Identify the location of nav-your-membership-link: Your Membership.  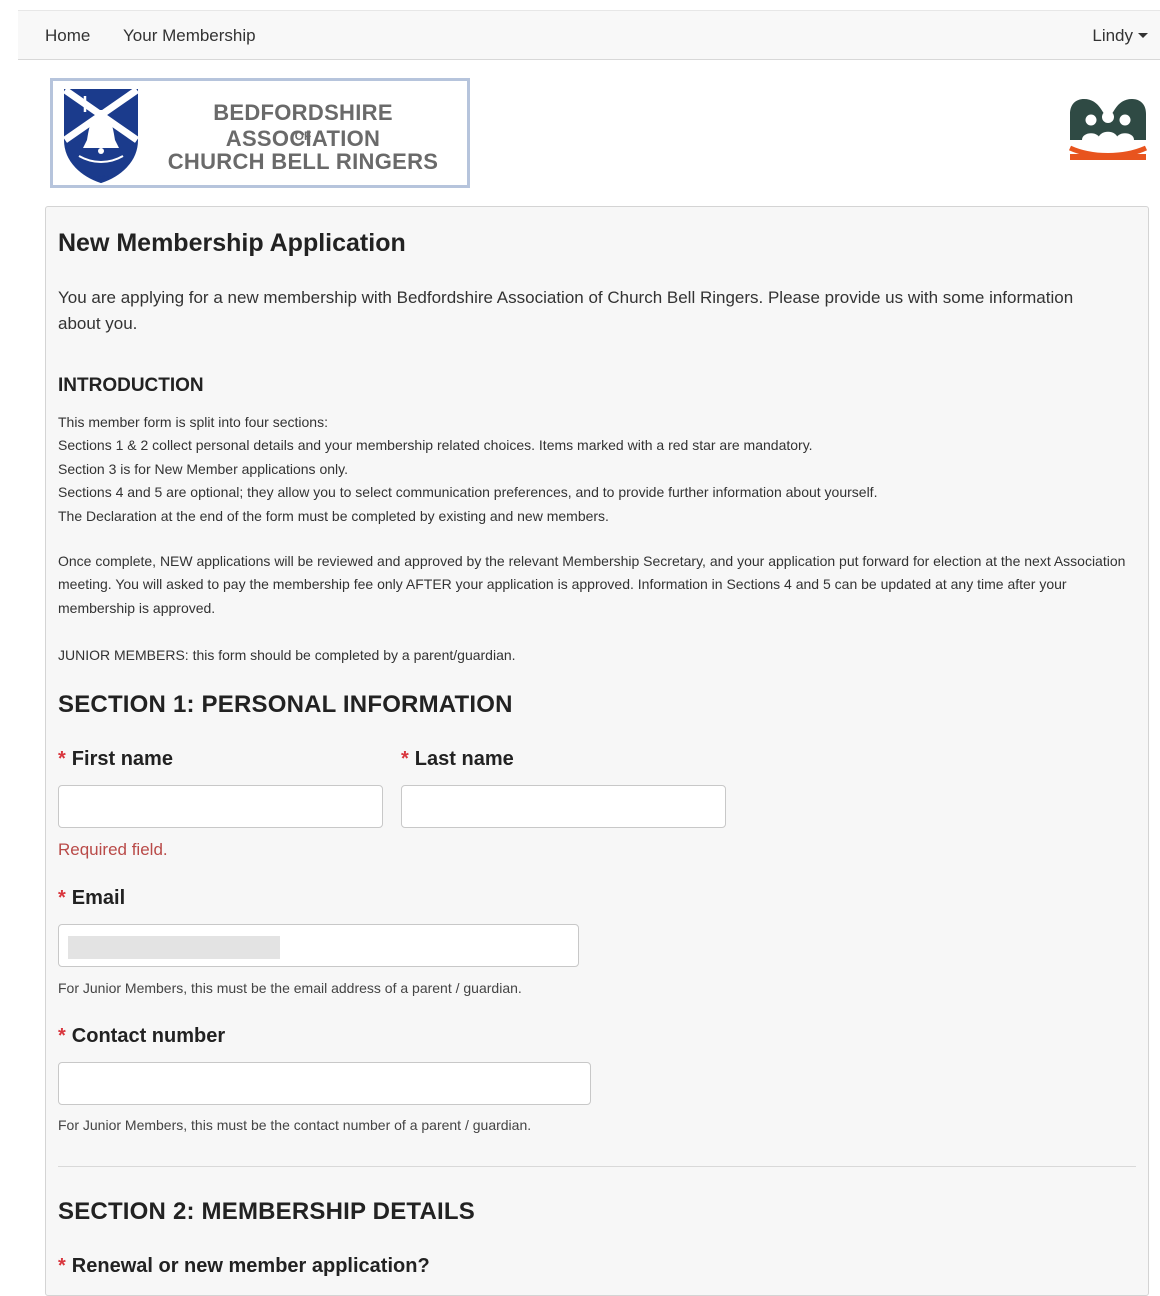
(189, 36).